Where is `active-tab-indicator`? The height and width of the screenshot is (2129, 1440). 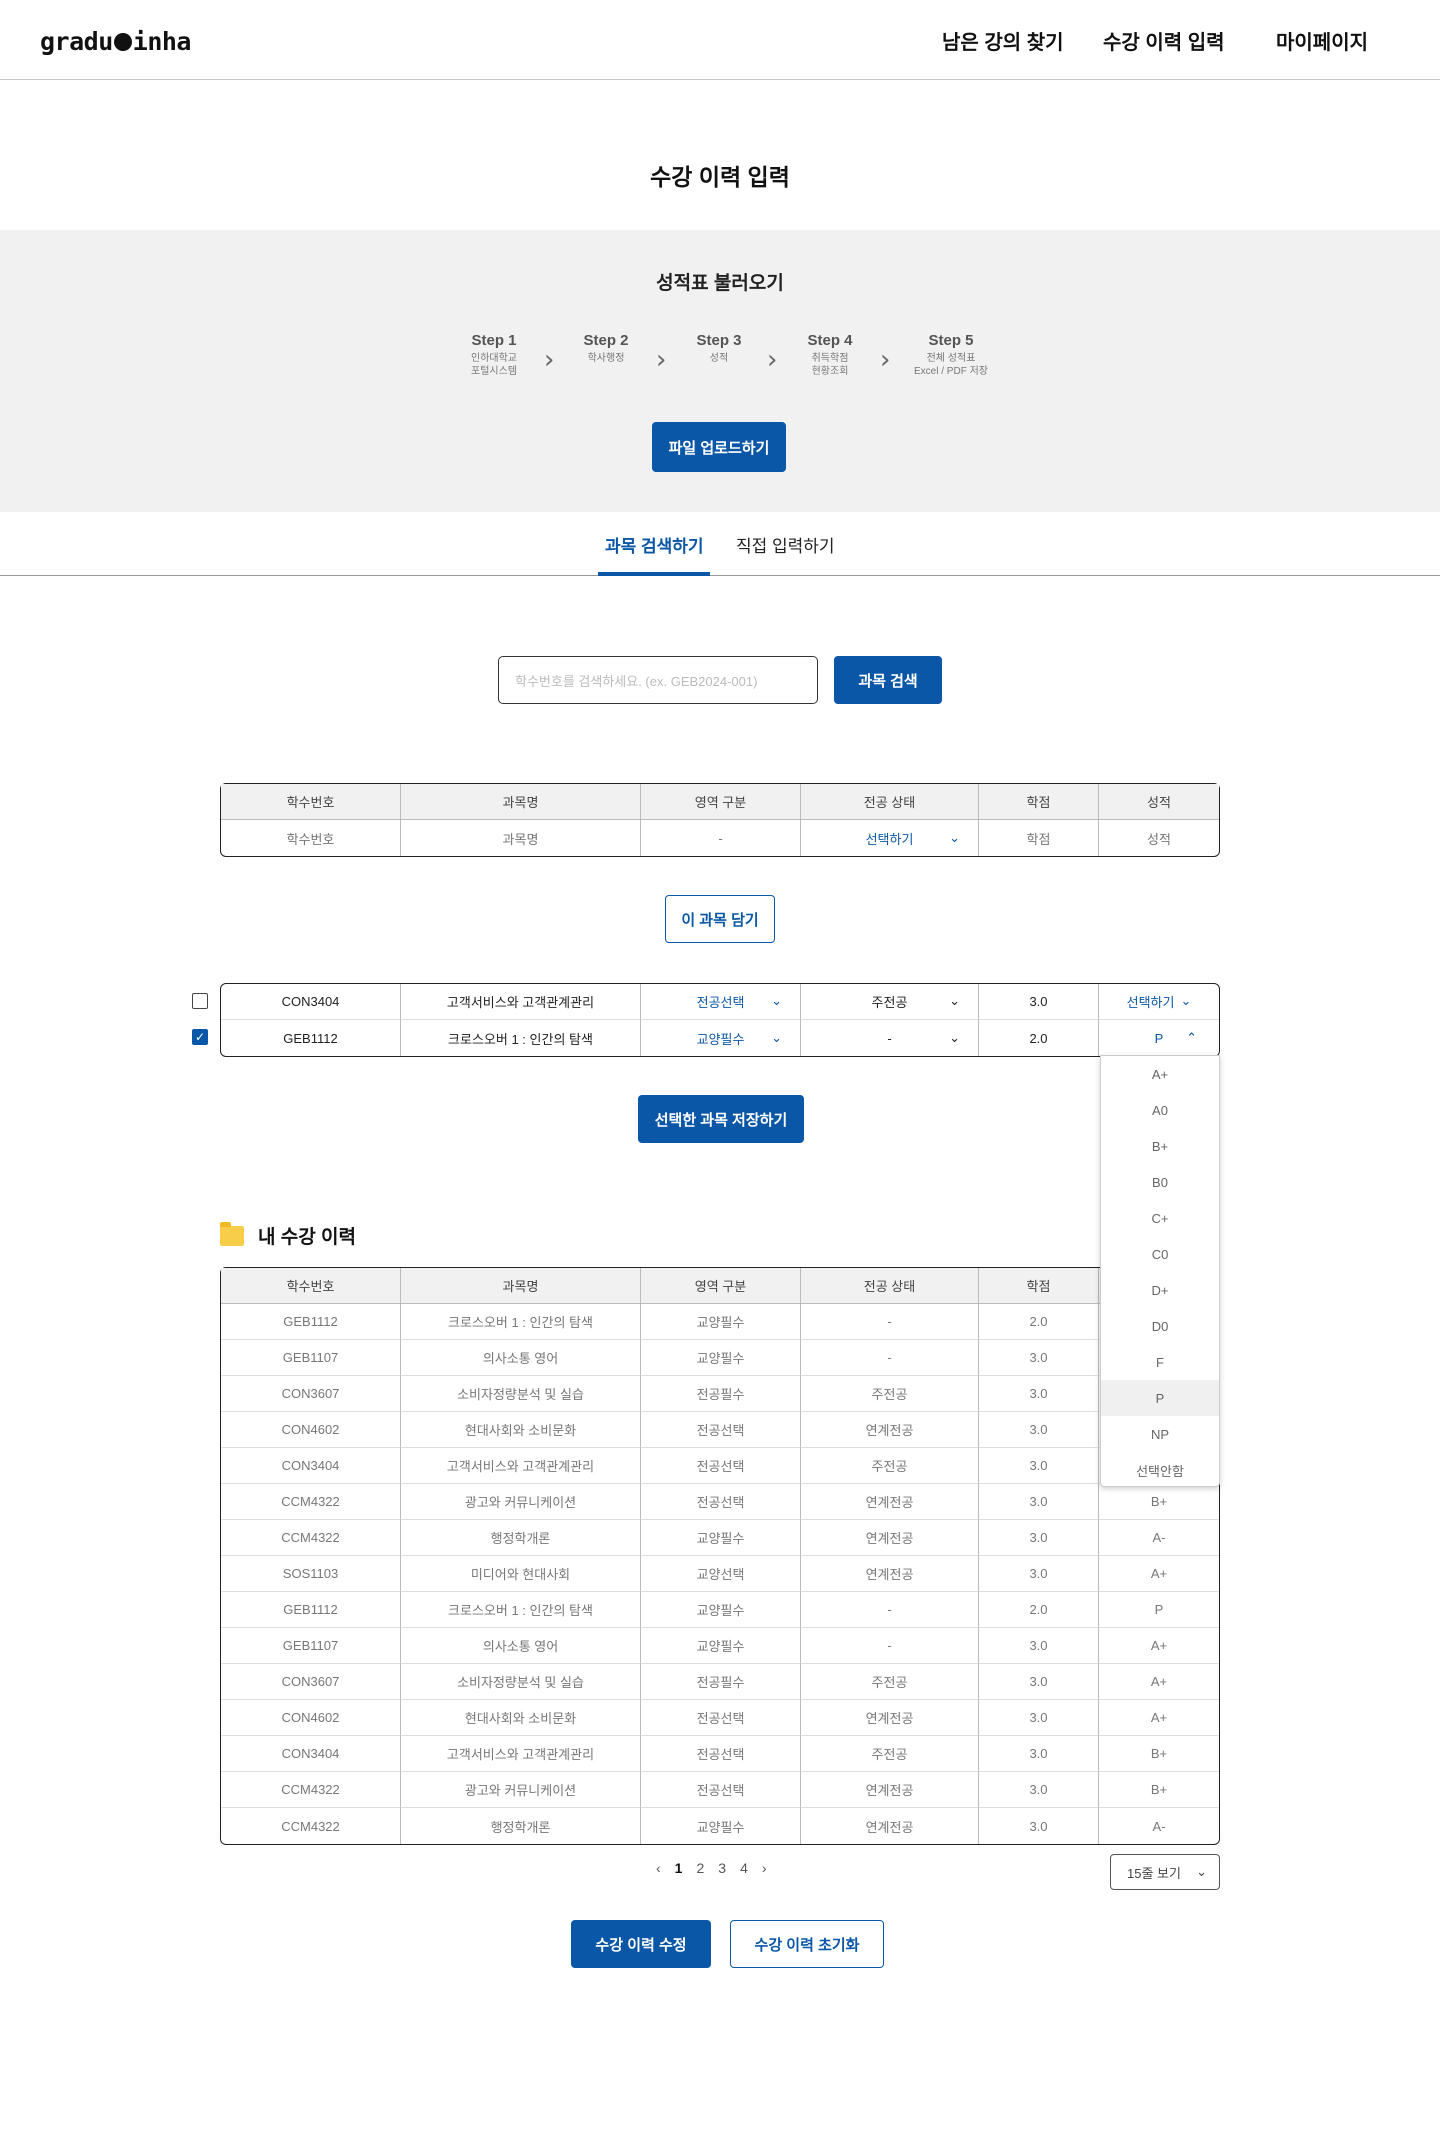 active-tab-indicator is located at coordinates (654, 574).